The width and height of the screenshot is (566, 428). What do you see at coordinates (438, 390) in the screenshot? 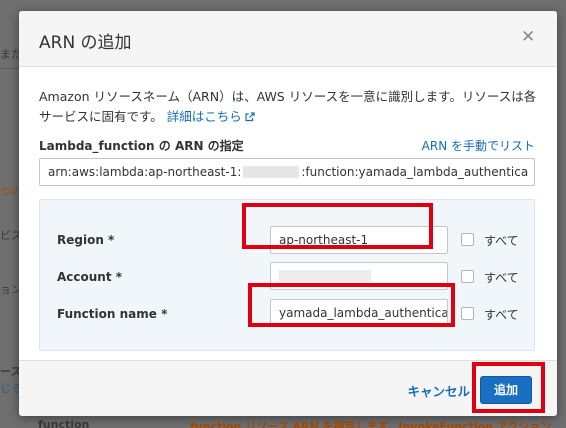
I see `cancel-button: キャンセル` at bounding box center [438, 390].